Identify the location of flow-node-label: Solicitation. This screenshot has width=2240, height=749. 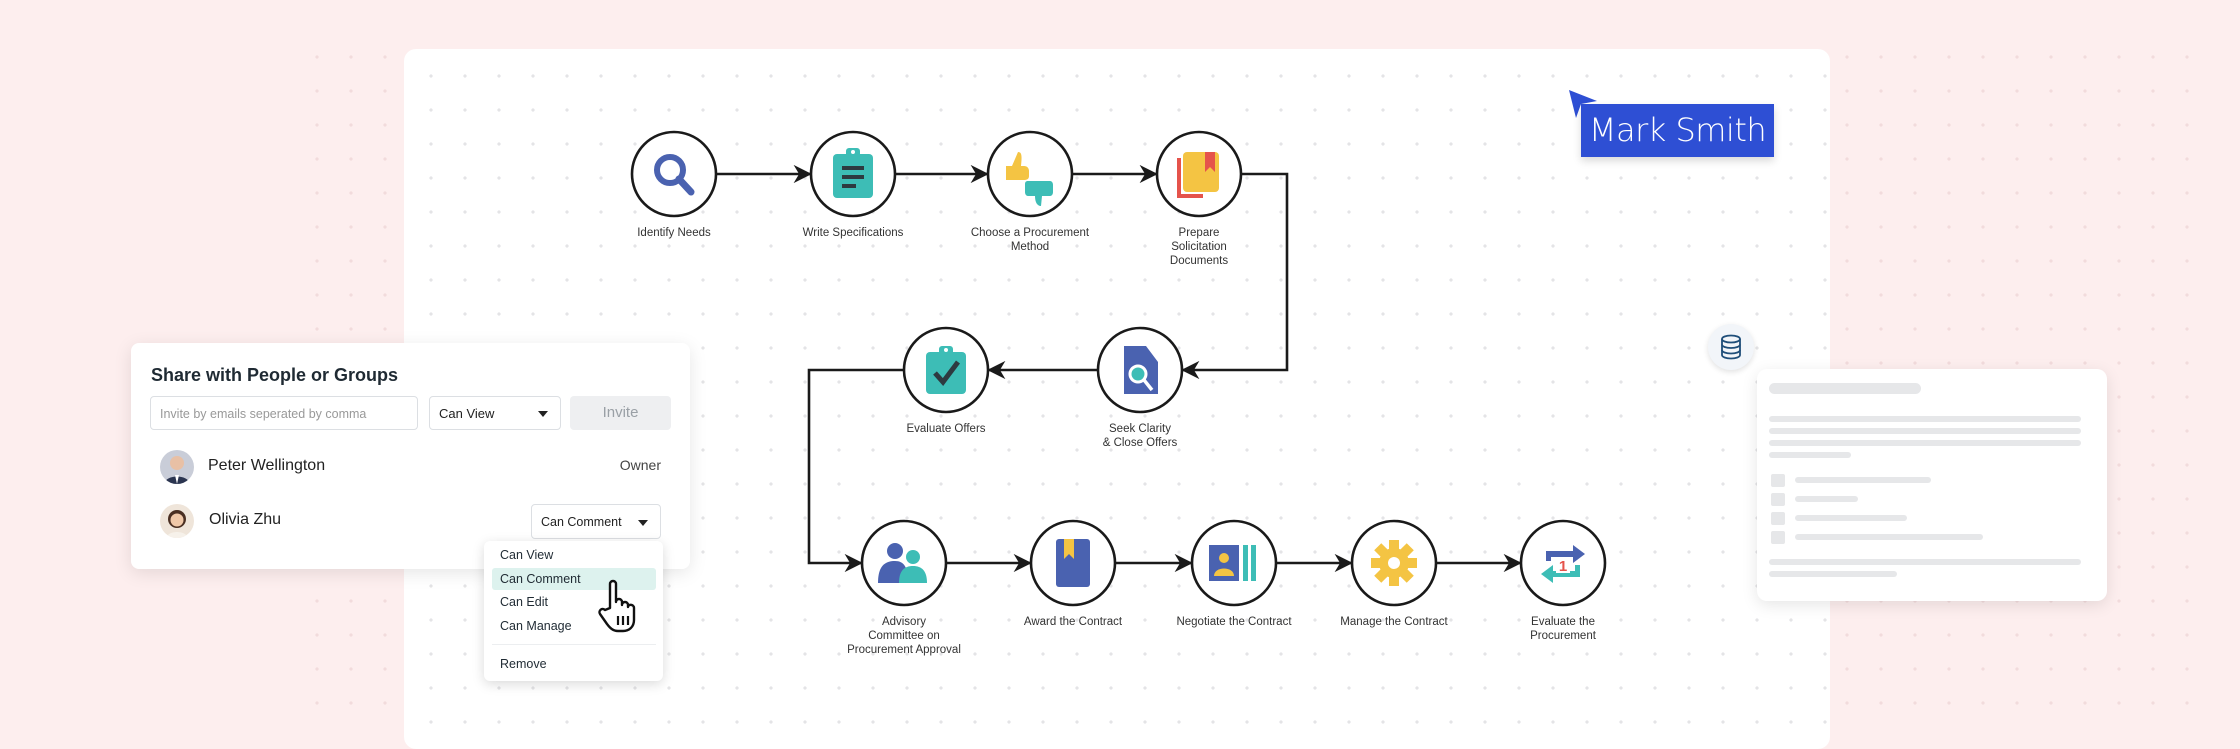
(1199, 247).